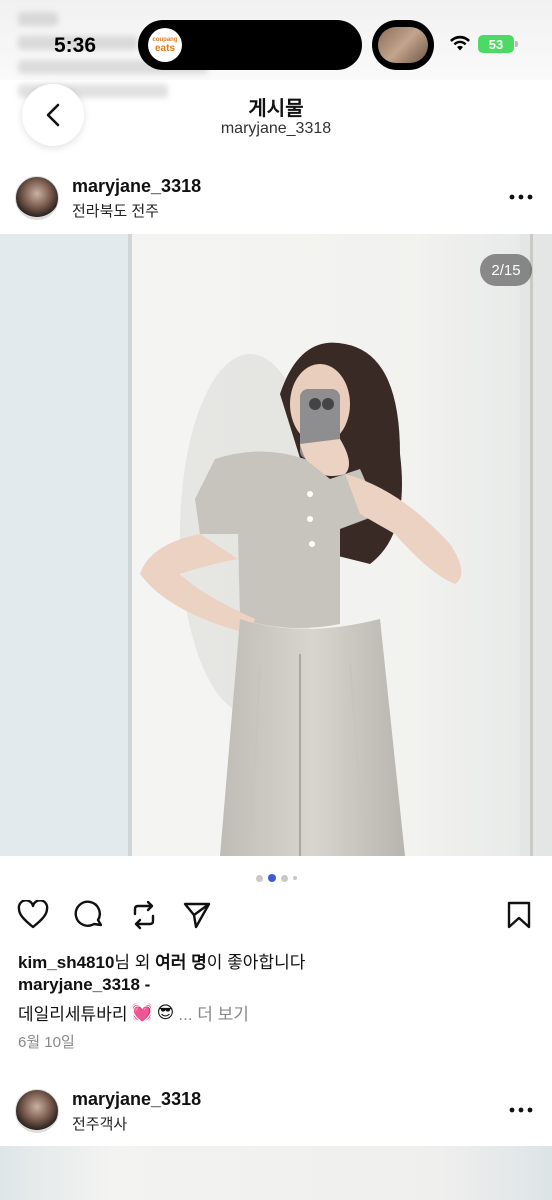 The height and width of the screenshot is (1200, 552). I want to click on carousel-indicator, so click(276, 878).